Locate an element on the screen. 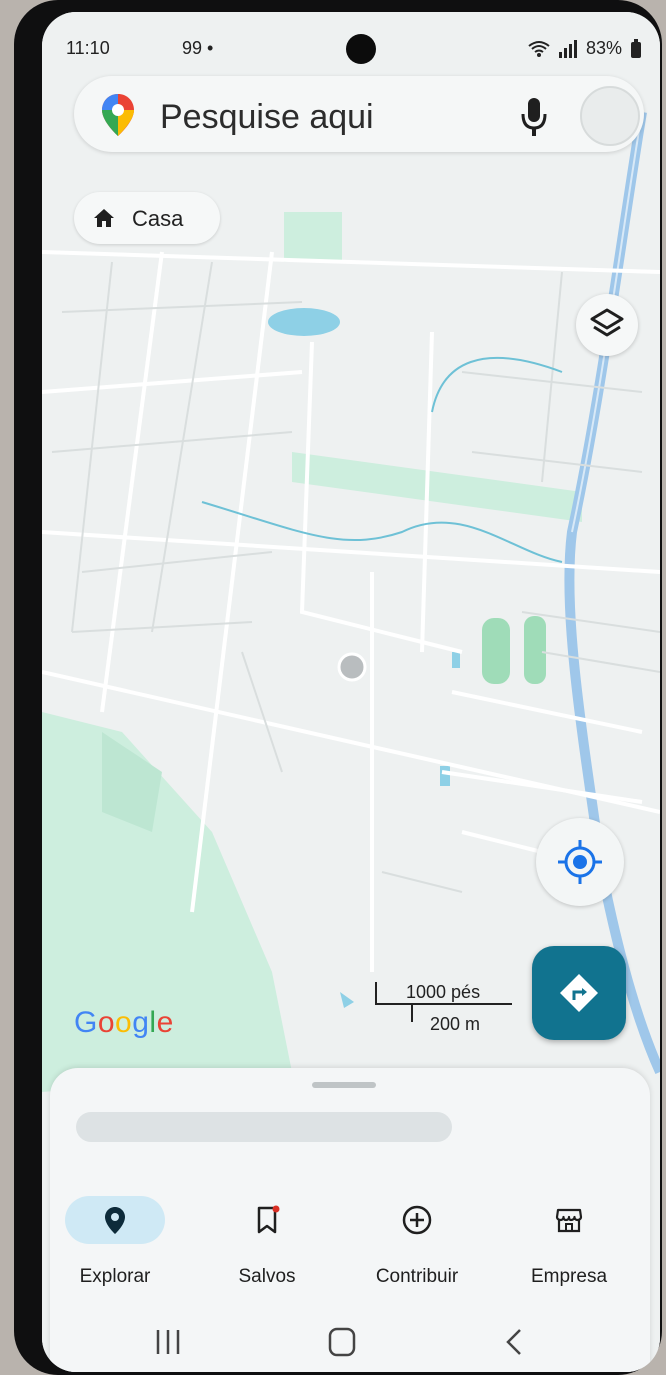 The height and width of the screenshot is (1375, 666). recents-button is located at coordinates (168, 1342).